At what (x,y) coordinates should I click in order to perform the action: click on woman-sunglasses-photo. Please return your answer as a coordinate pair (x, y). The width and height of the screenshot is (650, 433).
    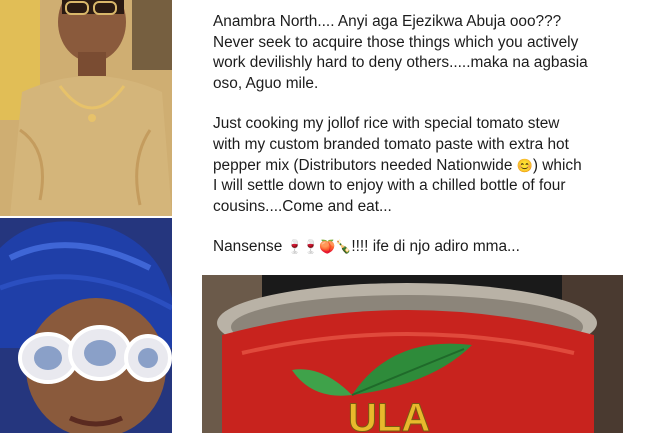
    Looking at the image, I should click on (86, 325).